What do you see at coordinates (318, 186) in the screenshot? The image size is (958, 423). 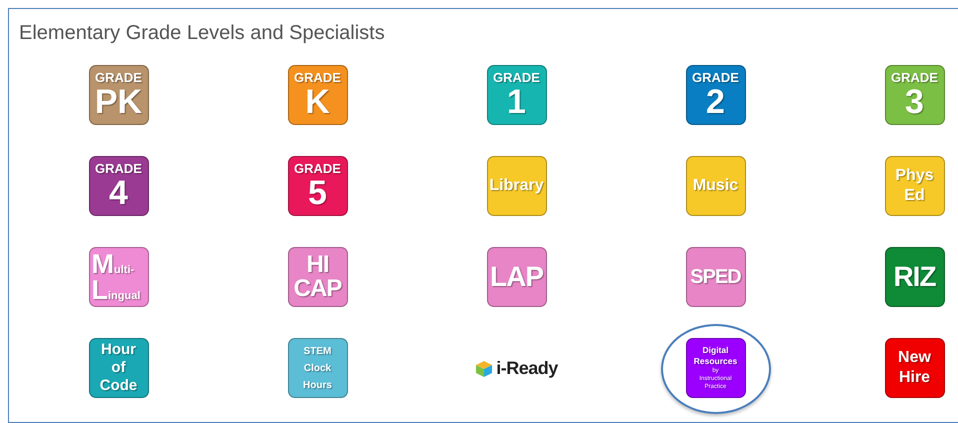 I see `grade-tile: GRADE 5` at bounding box center [318, 186].